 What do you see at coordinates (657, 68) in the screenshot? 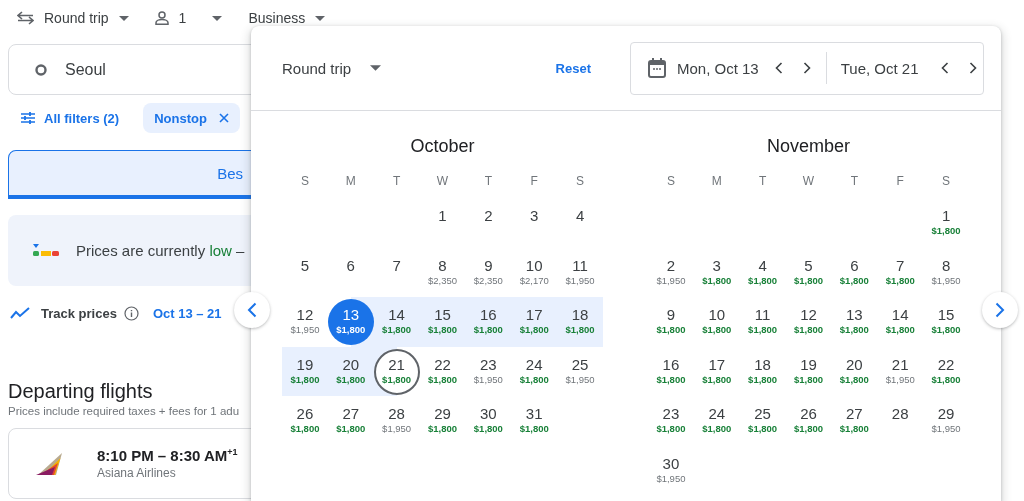
I see `calendar-icon` at bounding box center [657, 68].